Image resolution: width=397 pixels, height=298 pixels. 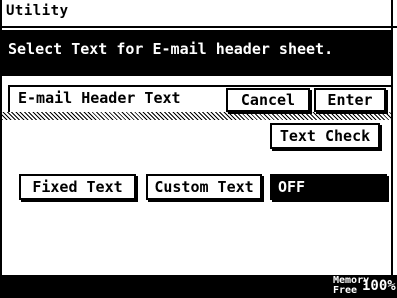 What do you see at coordinates (325, 136) in the screenshot?
I see `text-check-button: Text Check` at bounding box center [325, 136].